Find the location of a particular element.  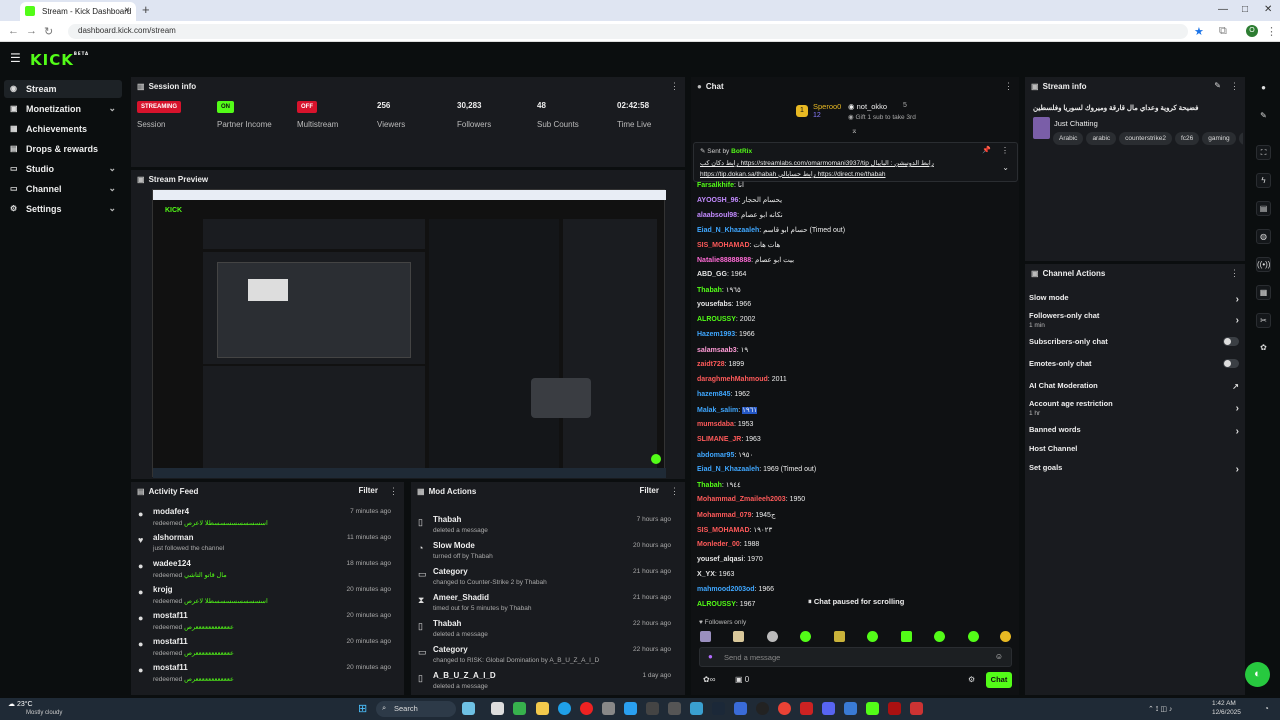

broadcast-icon: ((•)) is located at coordinates (1263, 264).